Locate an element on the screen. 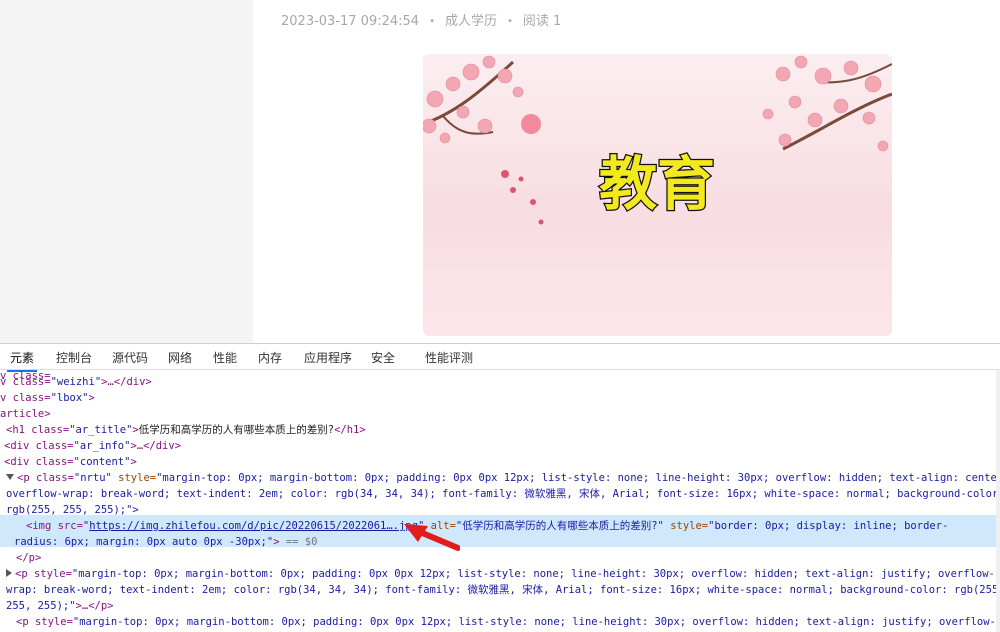  tag-open: <h1 class= is located at coordinates (38, 430).